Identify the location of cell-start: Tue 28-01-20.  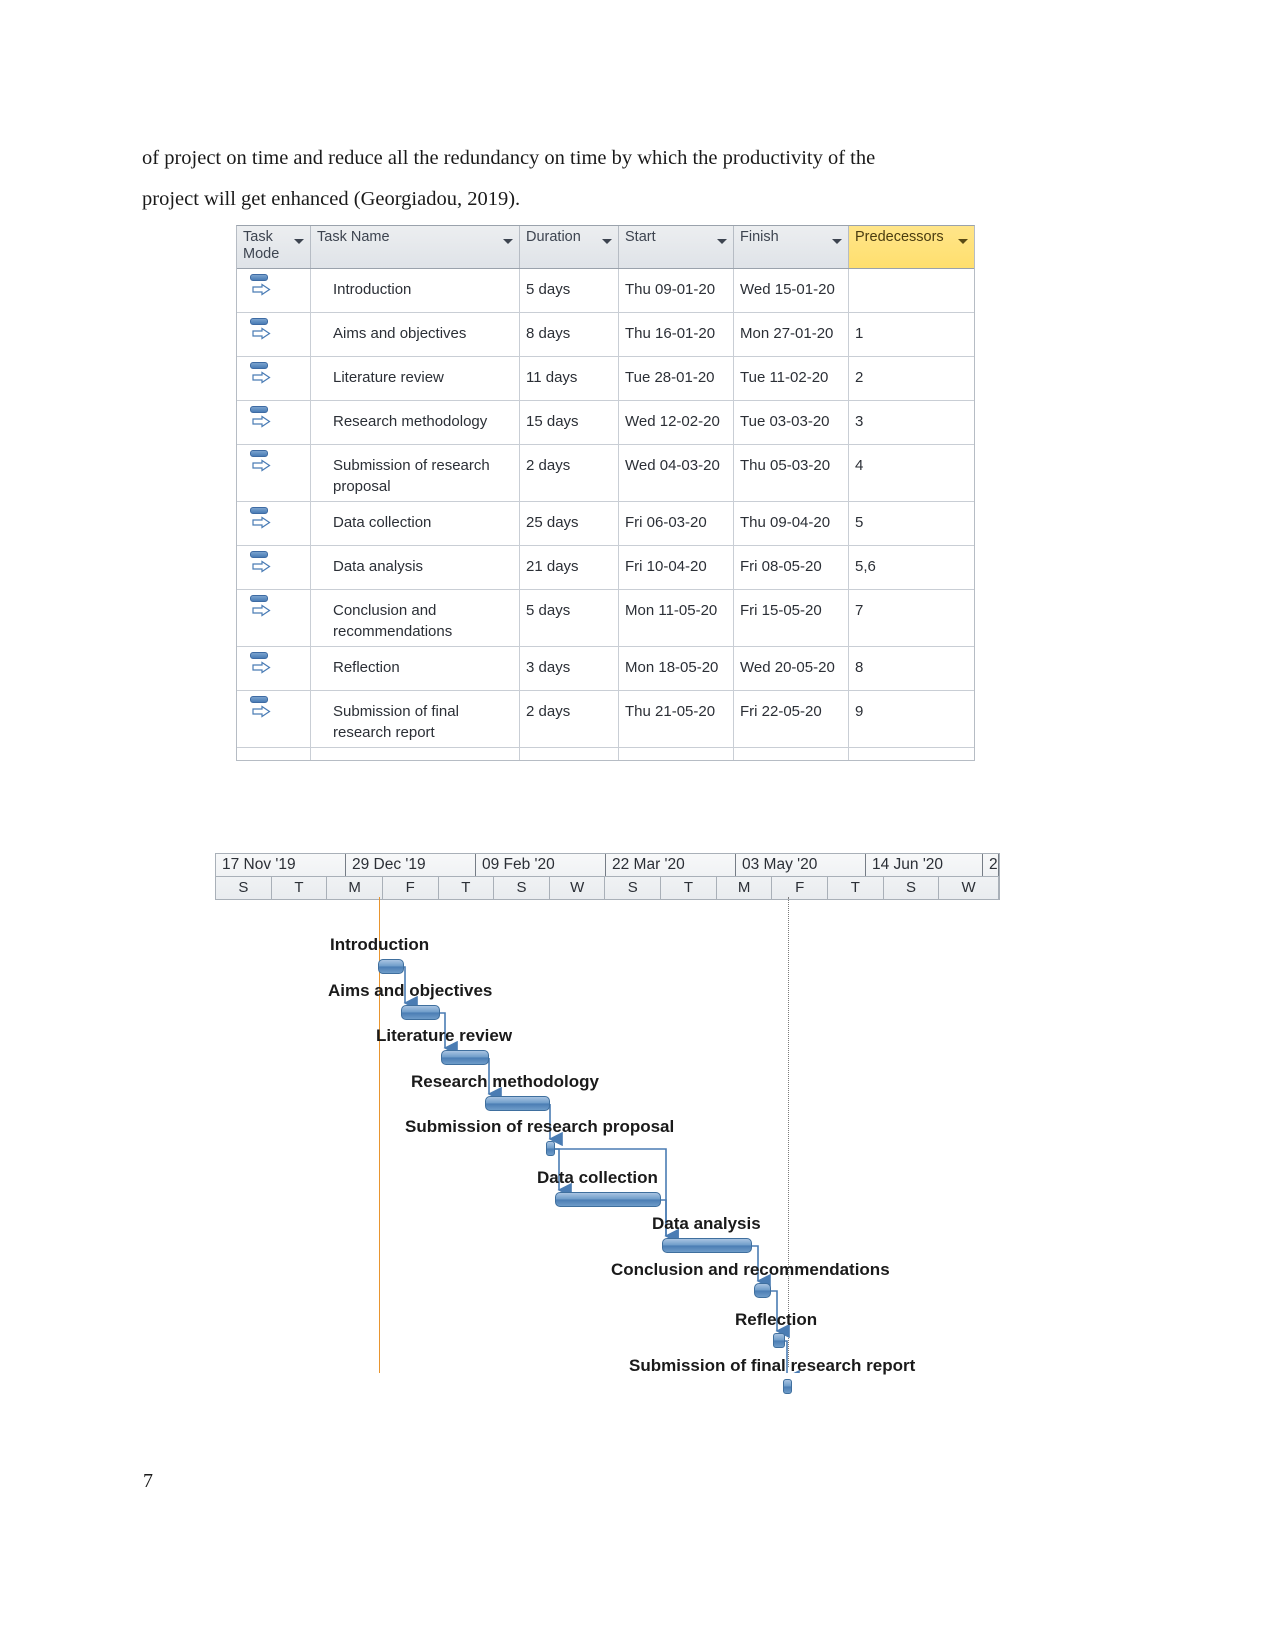
(676, 378).